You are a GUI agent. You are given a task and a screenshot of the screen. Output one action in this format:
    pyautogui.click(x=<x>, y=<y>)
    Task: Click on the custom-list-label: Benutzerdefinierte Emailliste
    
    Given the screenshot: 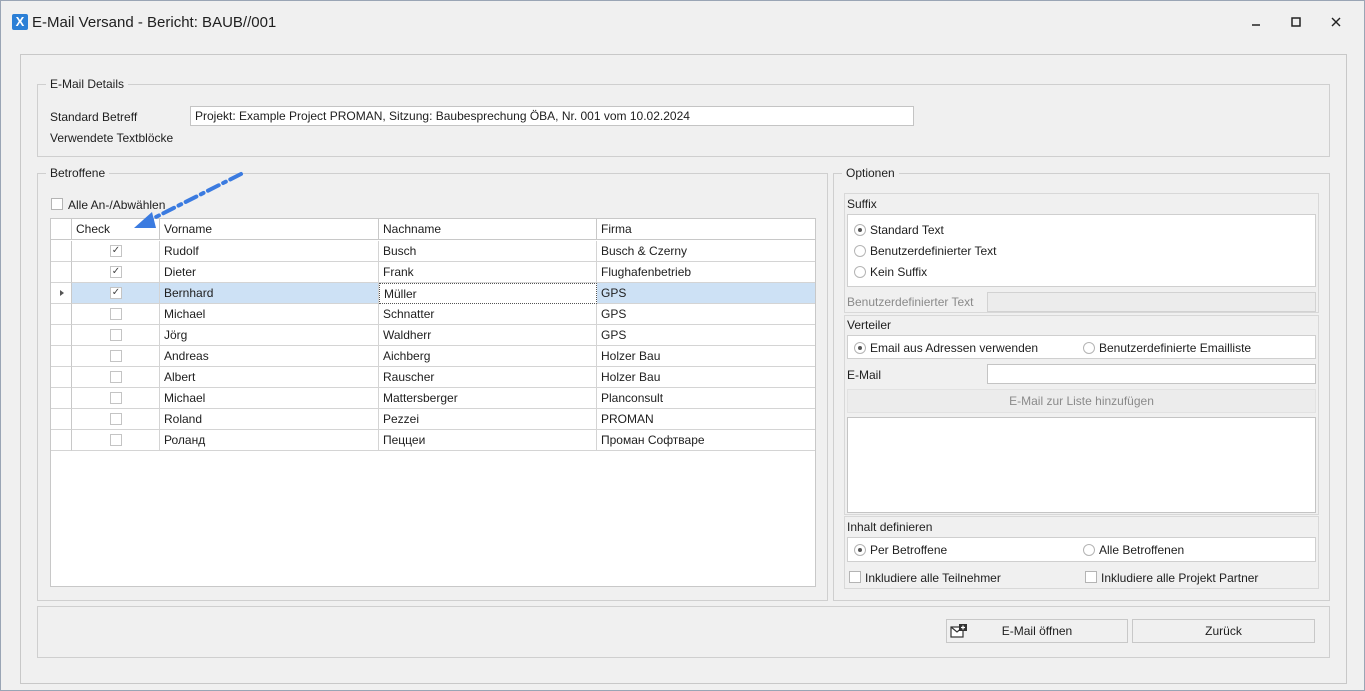 What is the action you would take?
    pyautogui.click(x=1175, y=348)
    